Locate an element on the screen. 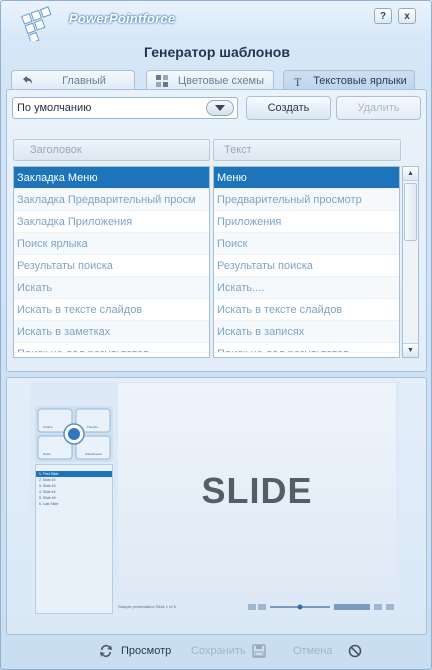 The height and width of the screenshot is (670, 432). preview-slide-item: 6. Last Slide is located at coordinates (49, 504).